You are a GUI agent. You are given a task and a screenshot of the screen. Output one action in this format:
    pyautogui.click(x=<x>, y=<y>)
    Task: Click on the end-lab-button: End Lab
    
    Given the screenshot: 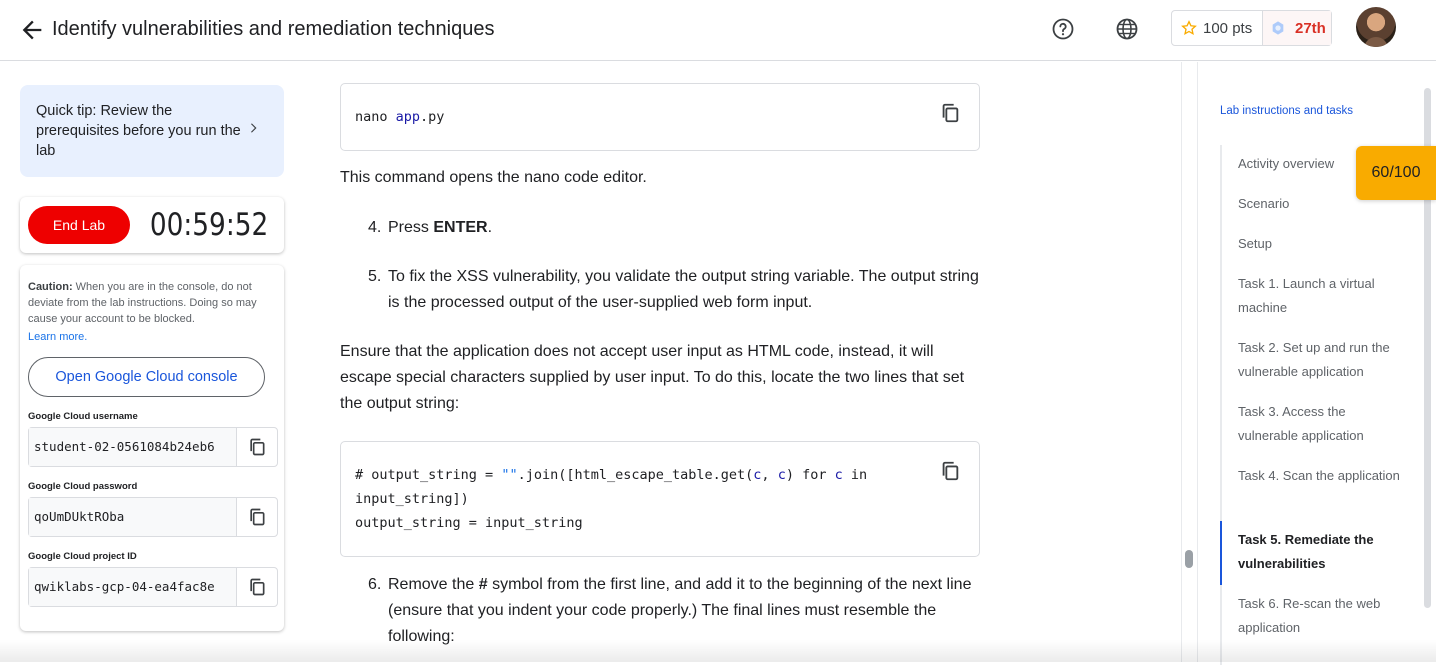 What is the action you would take?
    pyautogui.click(x=79, y=225)
    